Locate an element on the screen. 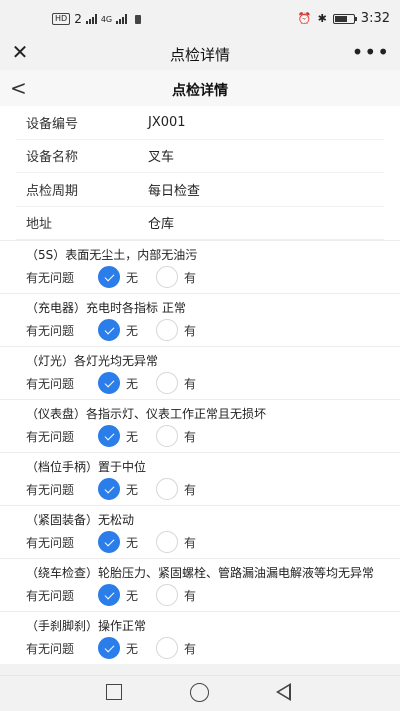 Image resolution: width=400 pixels, height=711 pixels. status-right: ⏰ ✱ 3:32 is located at coordinates (344, 18).